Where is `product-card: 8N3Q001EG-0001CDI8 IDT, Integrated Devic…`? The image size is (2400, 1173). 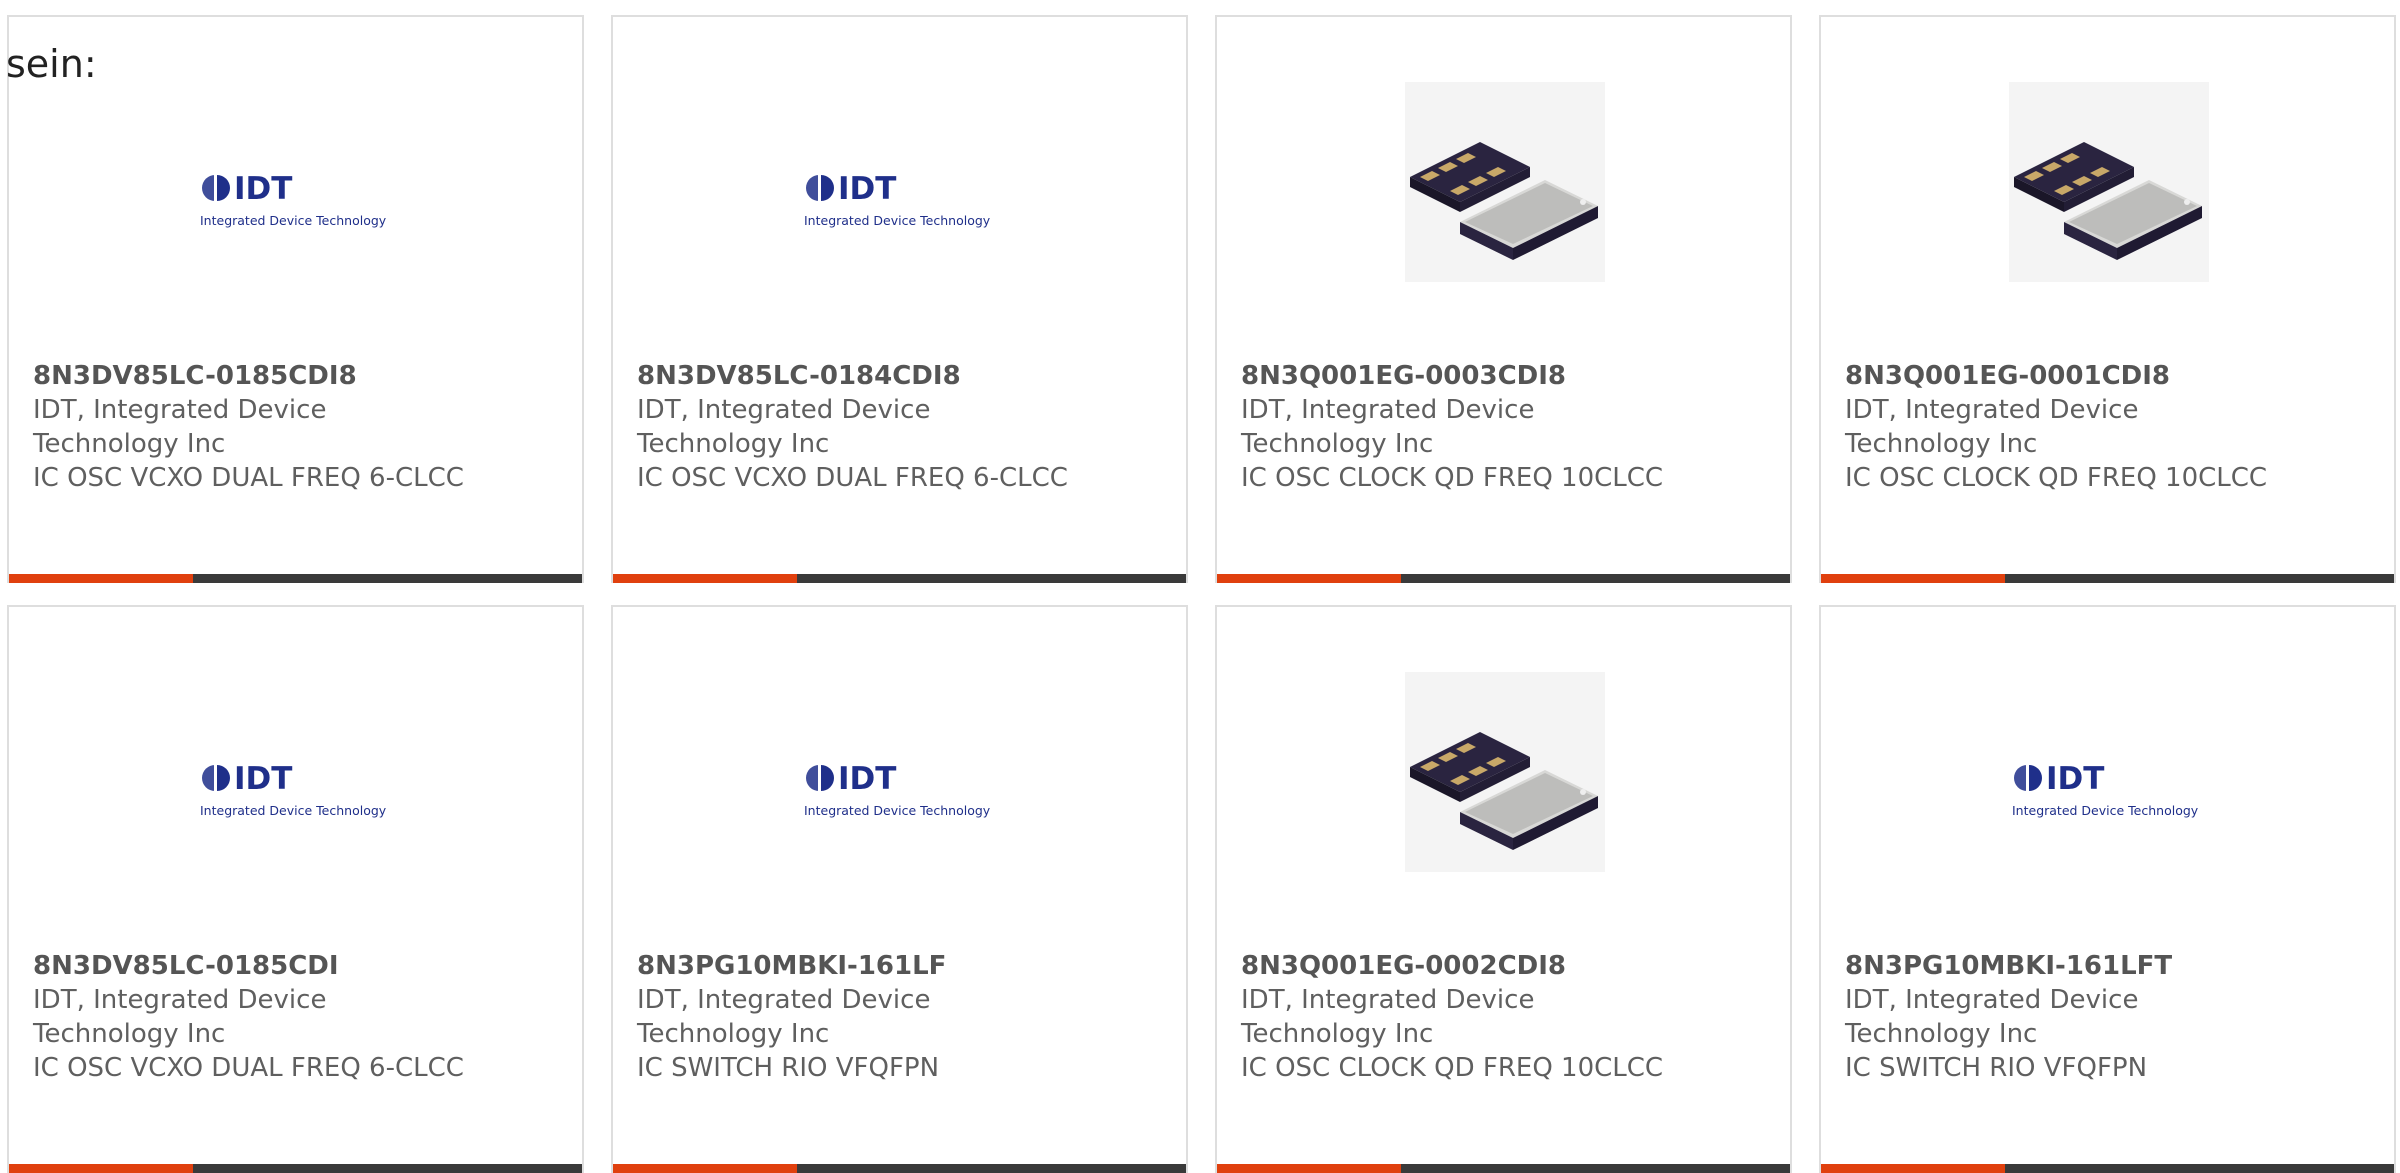 product-card: 8N3Q001EG-0001CDI8 IDT, Integrated Devic… is located at coordinates (2107, 299).